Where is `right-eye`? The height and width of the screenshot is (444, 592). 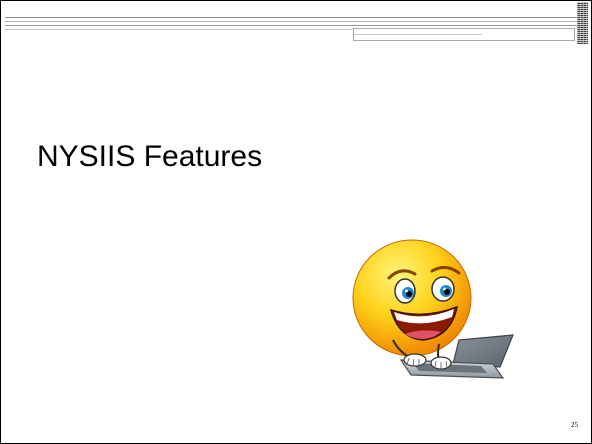 right-eye is located at coordinates (443, 289).